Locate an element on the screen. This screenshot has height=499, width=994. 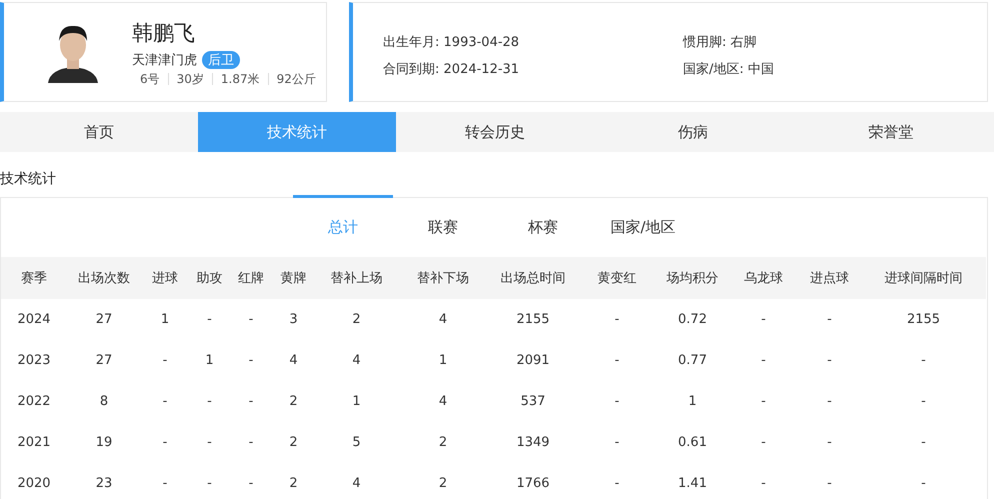
table-cell-text: 19 is located at coordinates (104, 443).